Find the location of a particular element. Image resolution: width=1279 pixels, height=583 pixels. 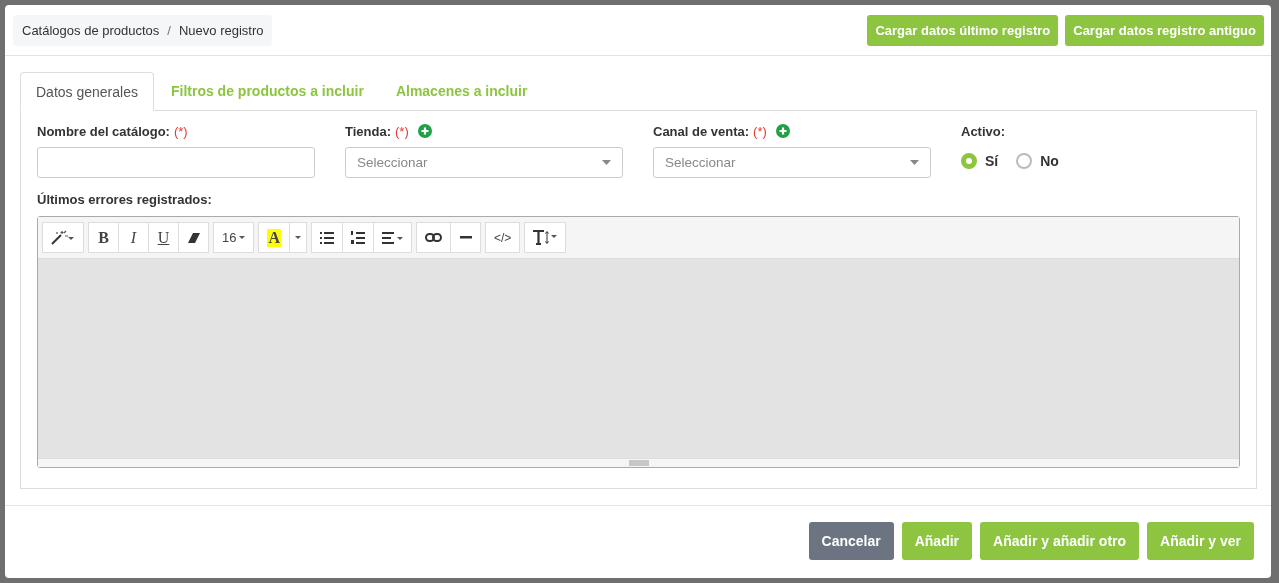

link-icon is located at coordinates (434, 237).